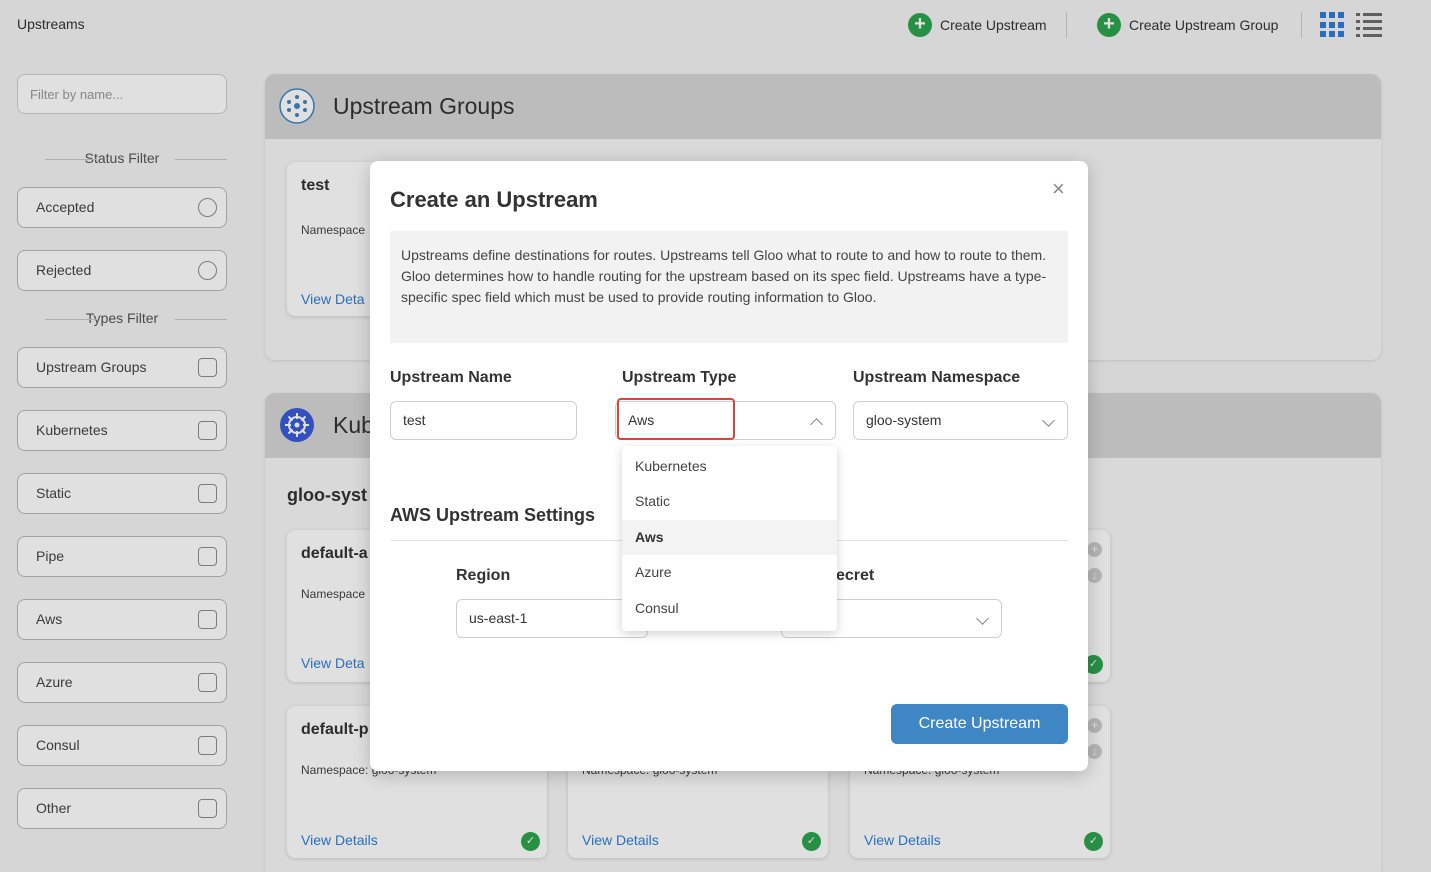  I want to click on aws-settings-heading: AWS Upstream Settings, so click(493, 515).